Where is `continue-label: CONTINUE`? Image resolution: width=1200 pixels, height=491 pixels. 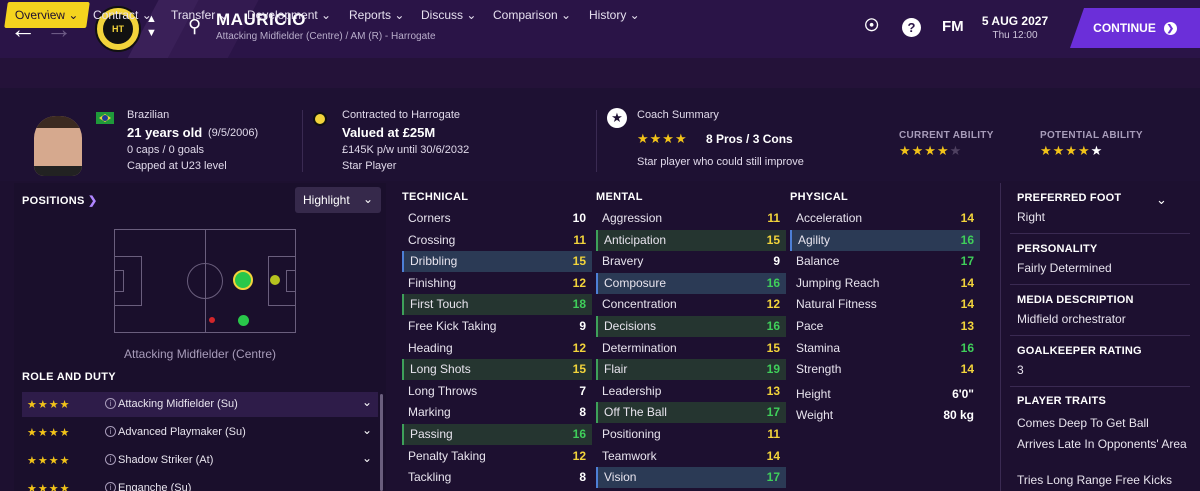 continue-label: CONTINUE is located at coordinates (1124, 28).